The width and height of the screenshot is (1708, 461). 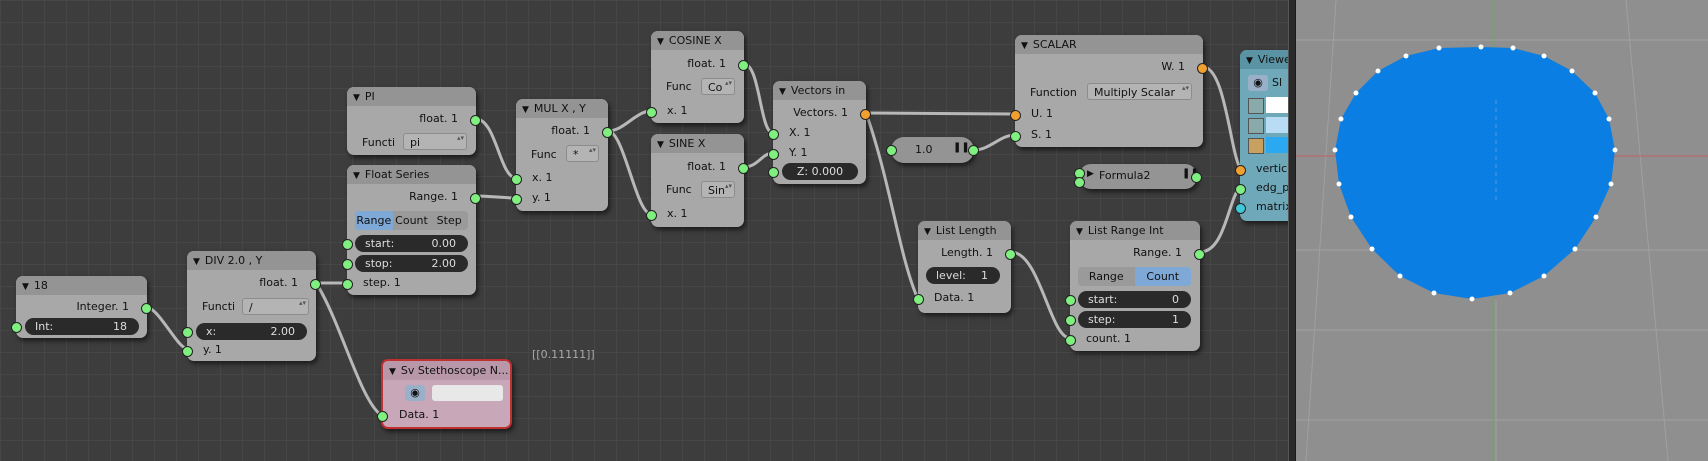 I want to click on input-socket-y, so click(x=773, y=154).